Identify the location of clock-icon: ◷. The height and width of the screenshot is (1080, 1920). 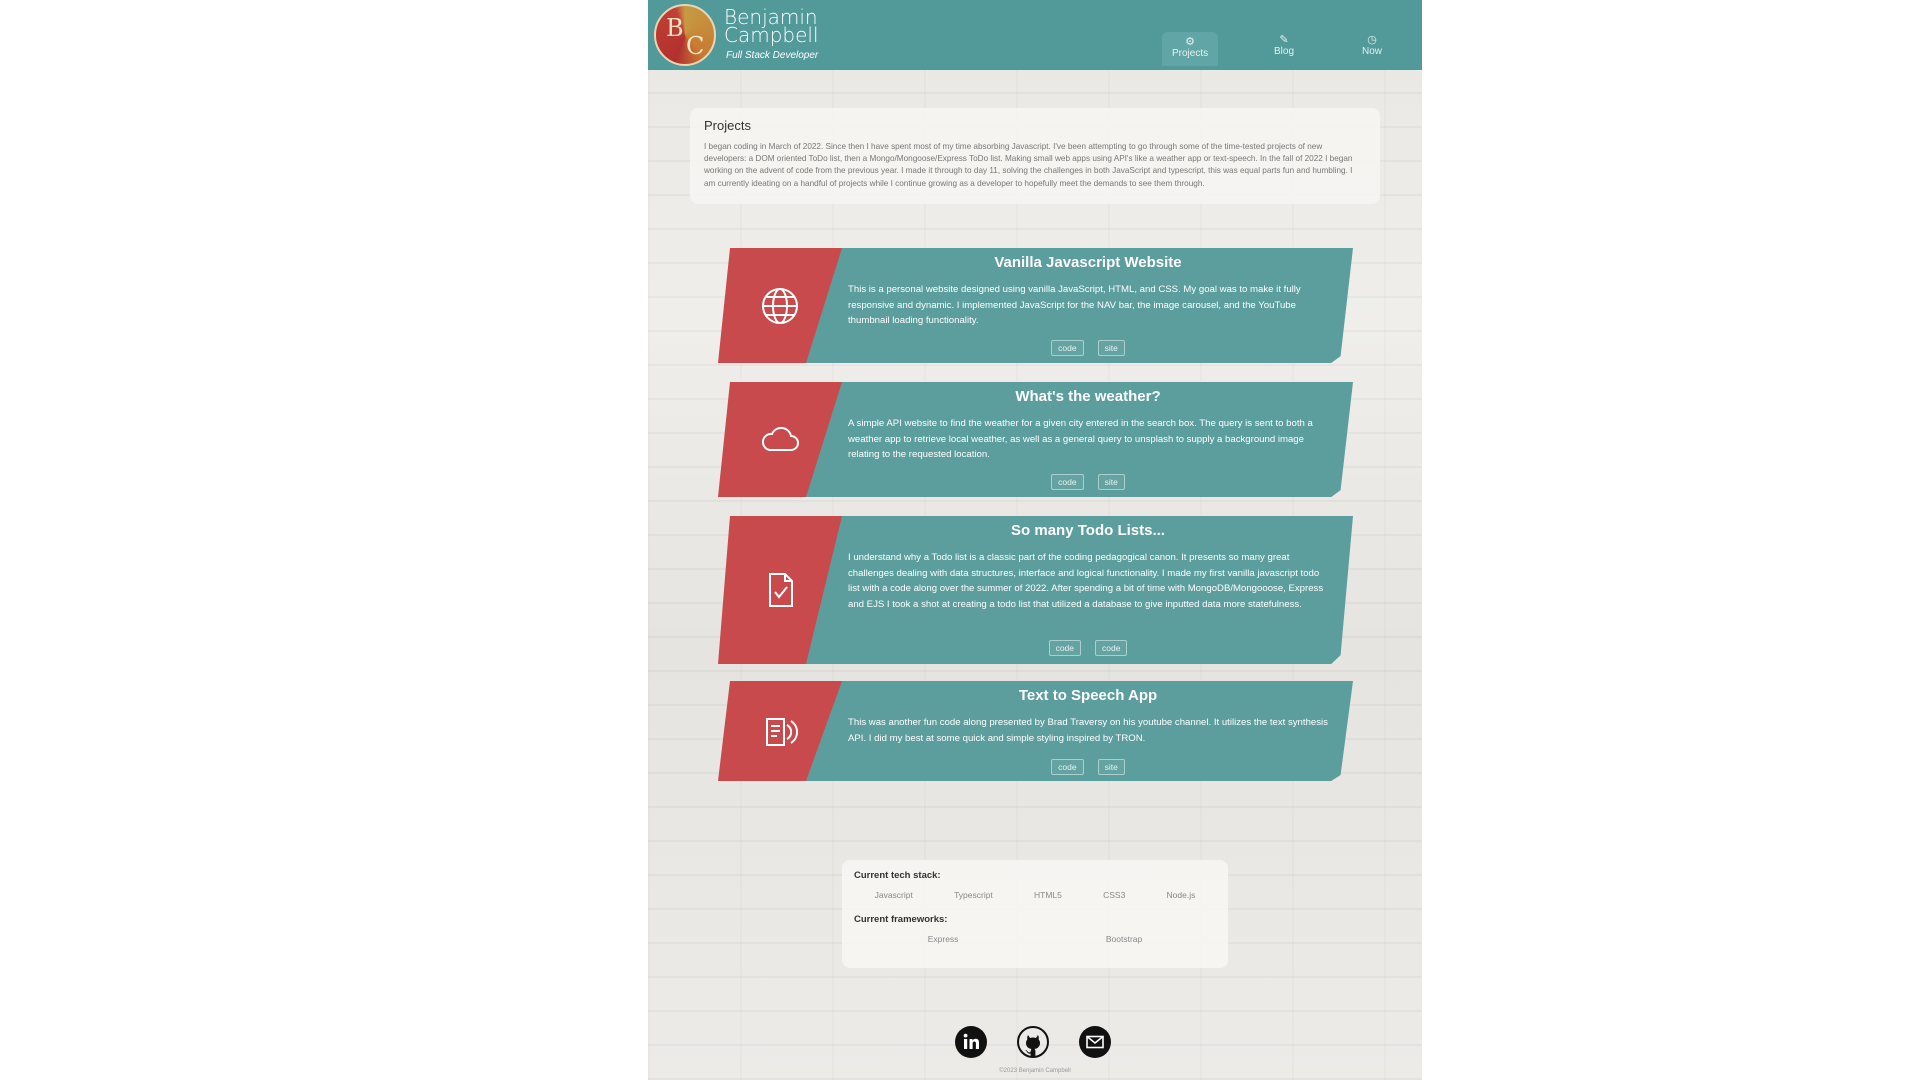
(1372, 40).